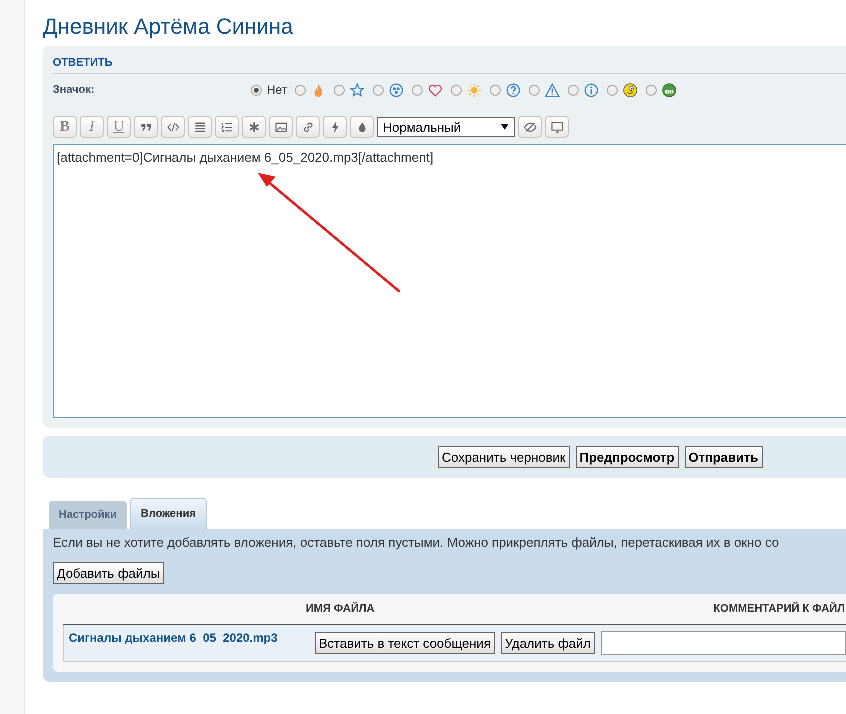  Describe the element at coordinates (169, 513) in the screenshot. I see `tab: Вложения` at that location.